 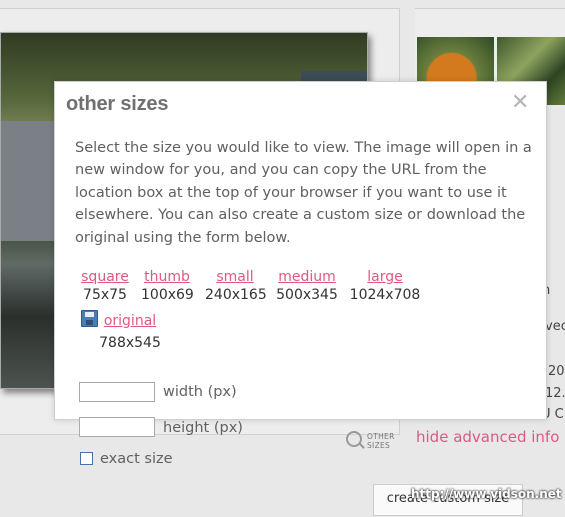 I want to click on size-link-original: original, so click(x=130, y=321).